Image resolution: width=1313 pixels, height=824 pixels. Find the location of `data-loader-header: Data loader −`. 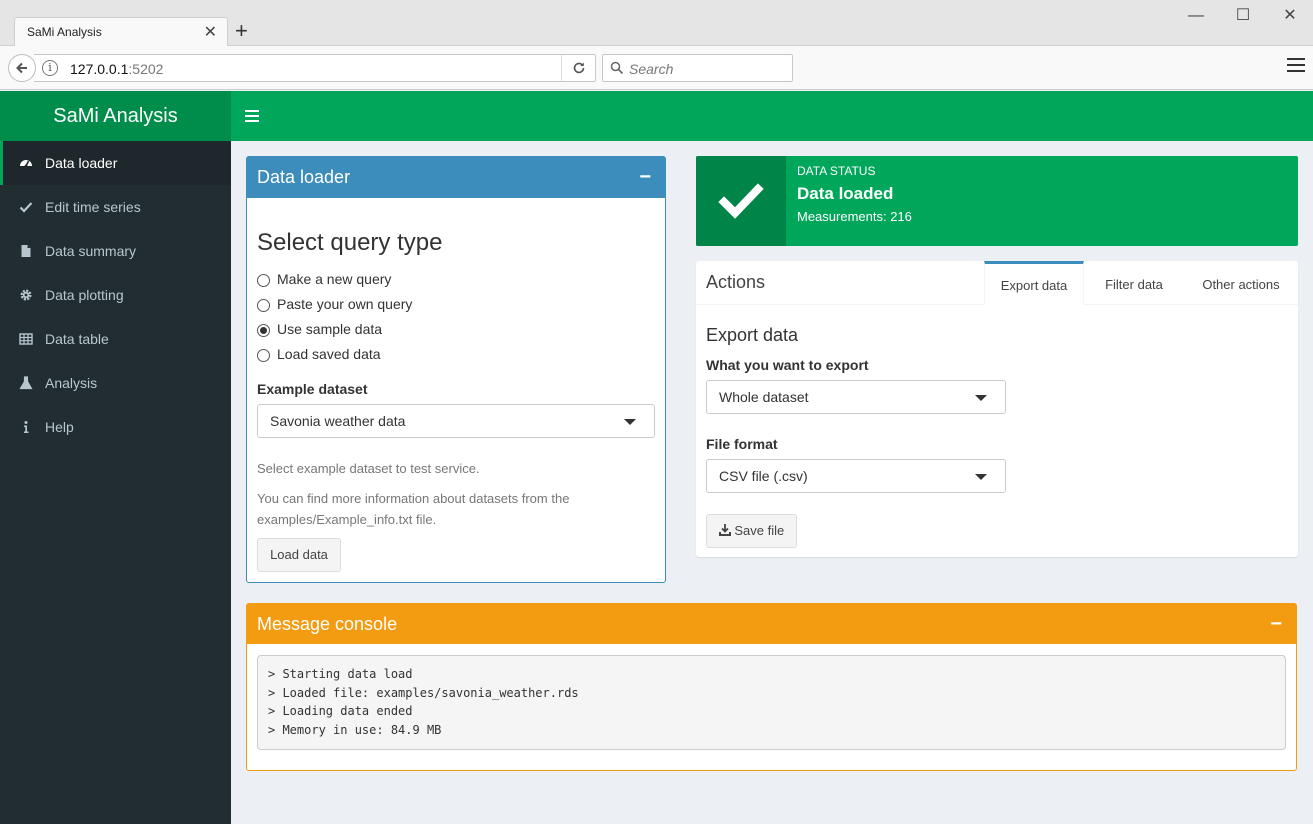

data-loader-header: Data loader − is located at coordinates (456, 177).